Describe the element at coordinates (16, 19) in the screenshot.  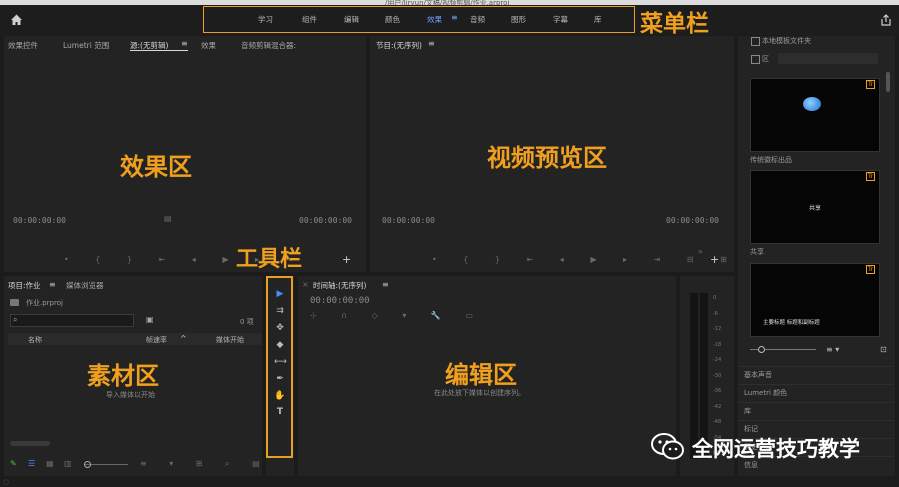
I see `home-icon` at that location.